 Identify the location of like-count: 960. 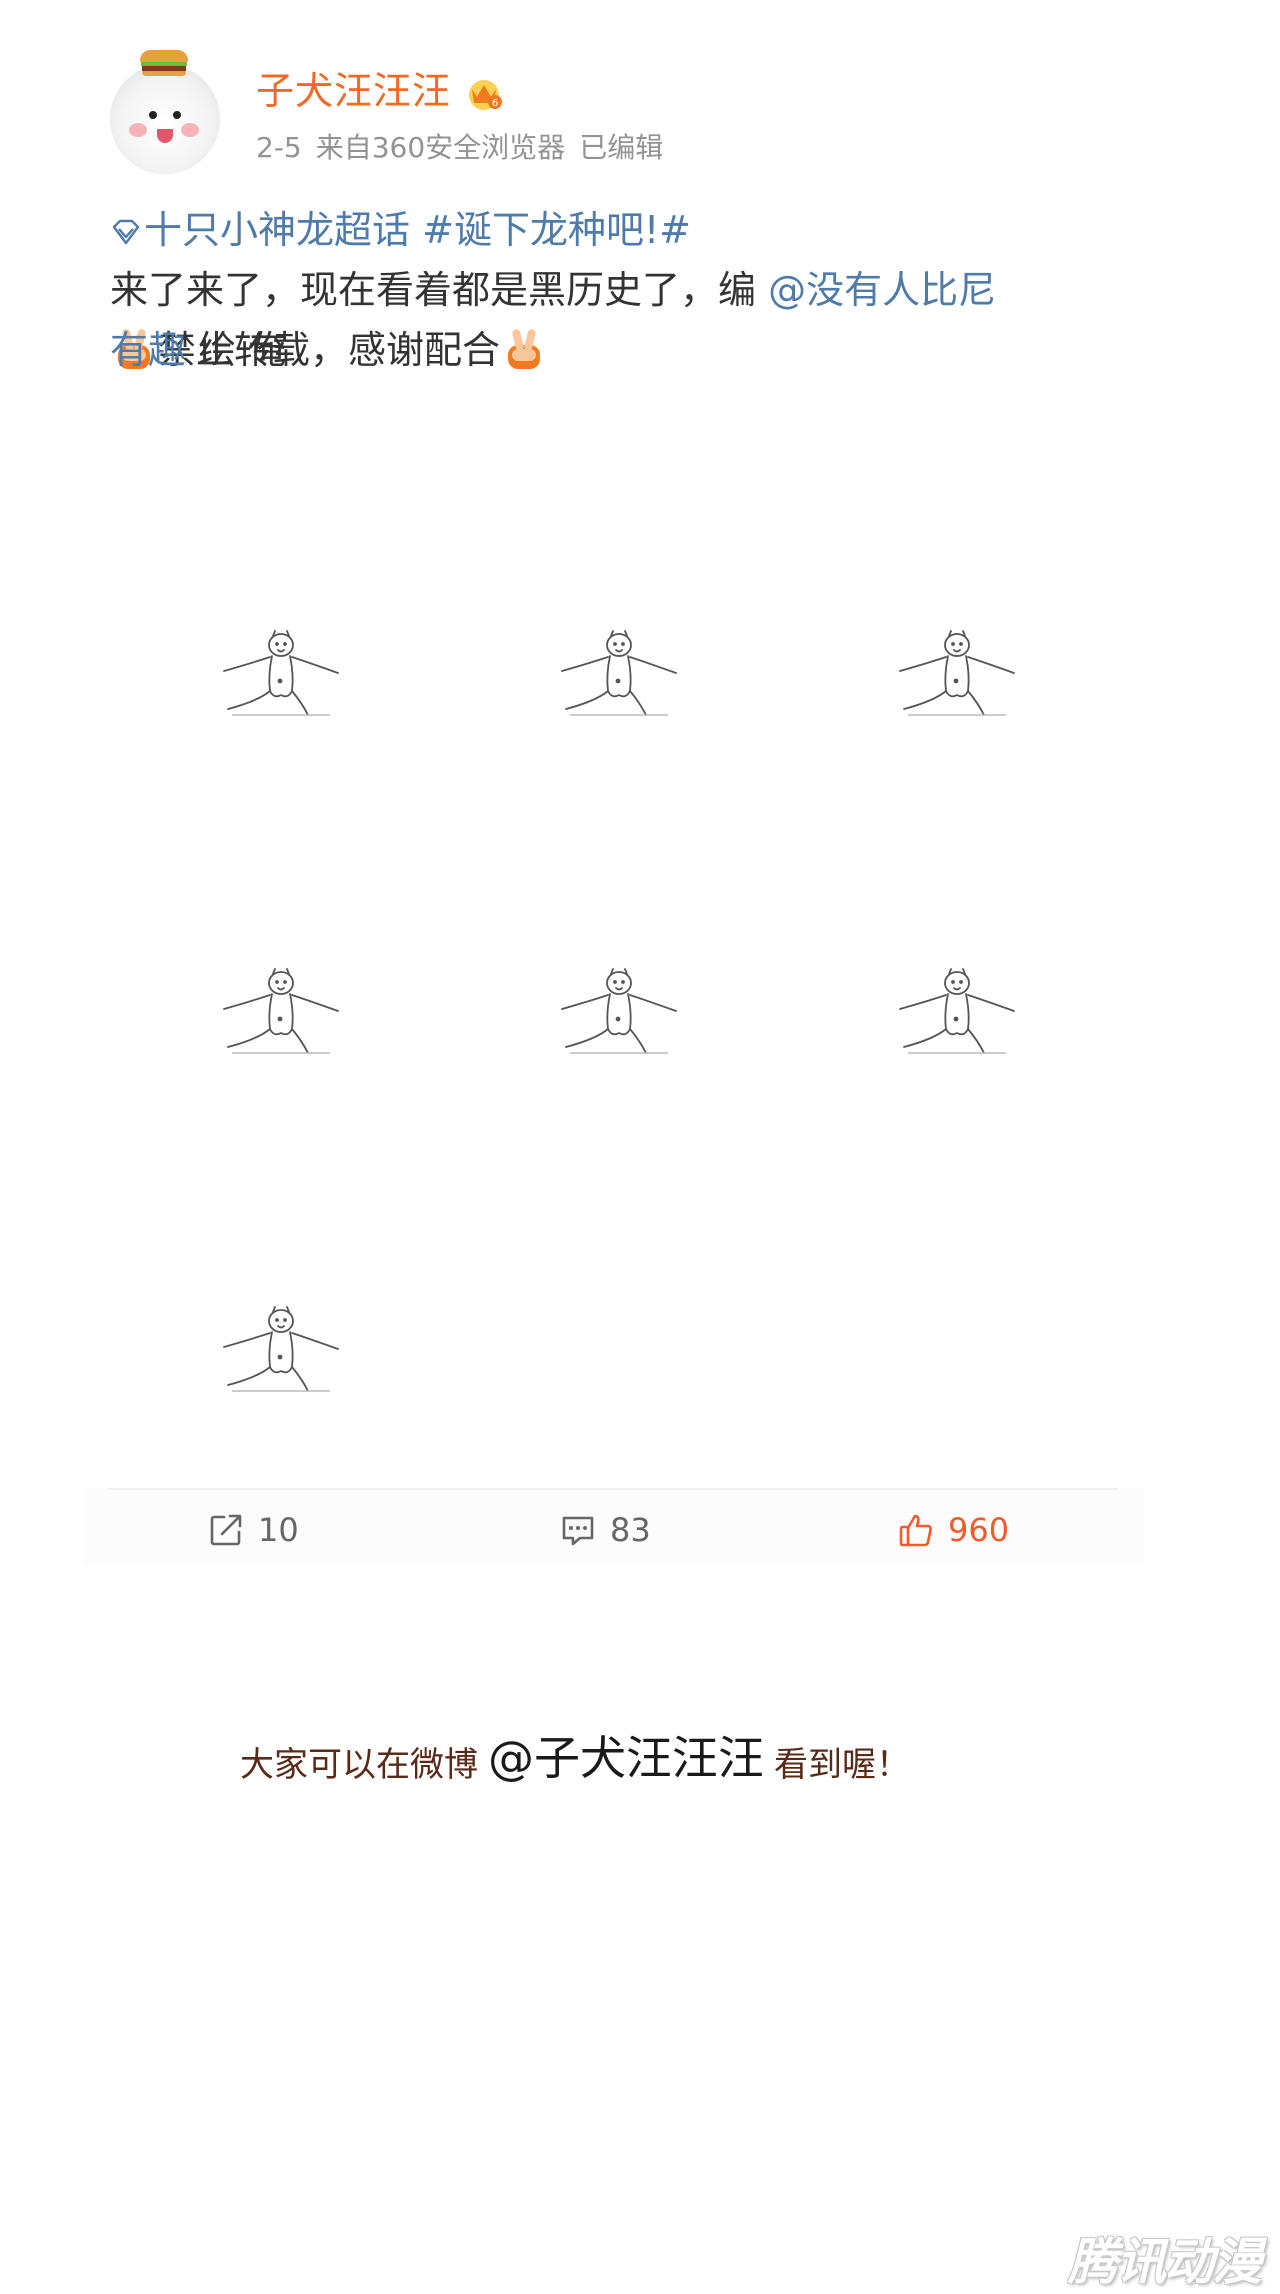
(979, 1530).